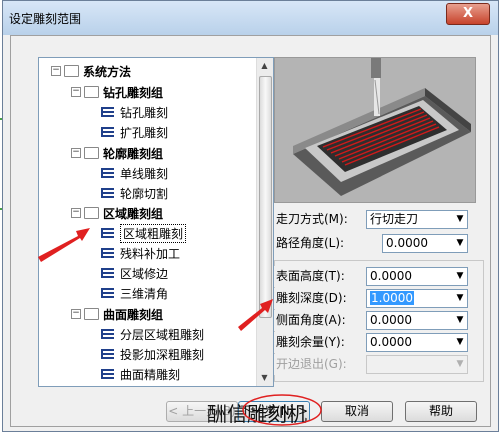  I want to click on path-angle-combo: 0.0000 ▼, so click(425, 243).